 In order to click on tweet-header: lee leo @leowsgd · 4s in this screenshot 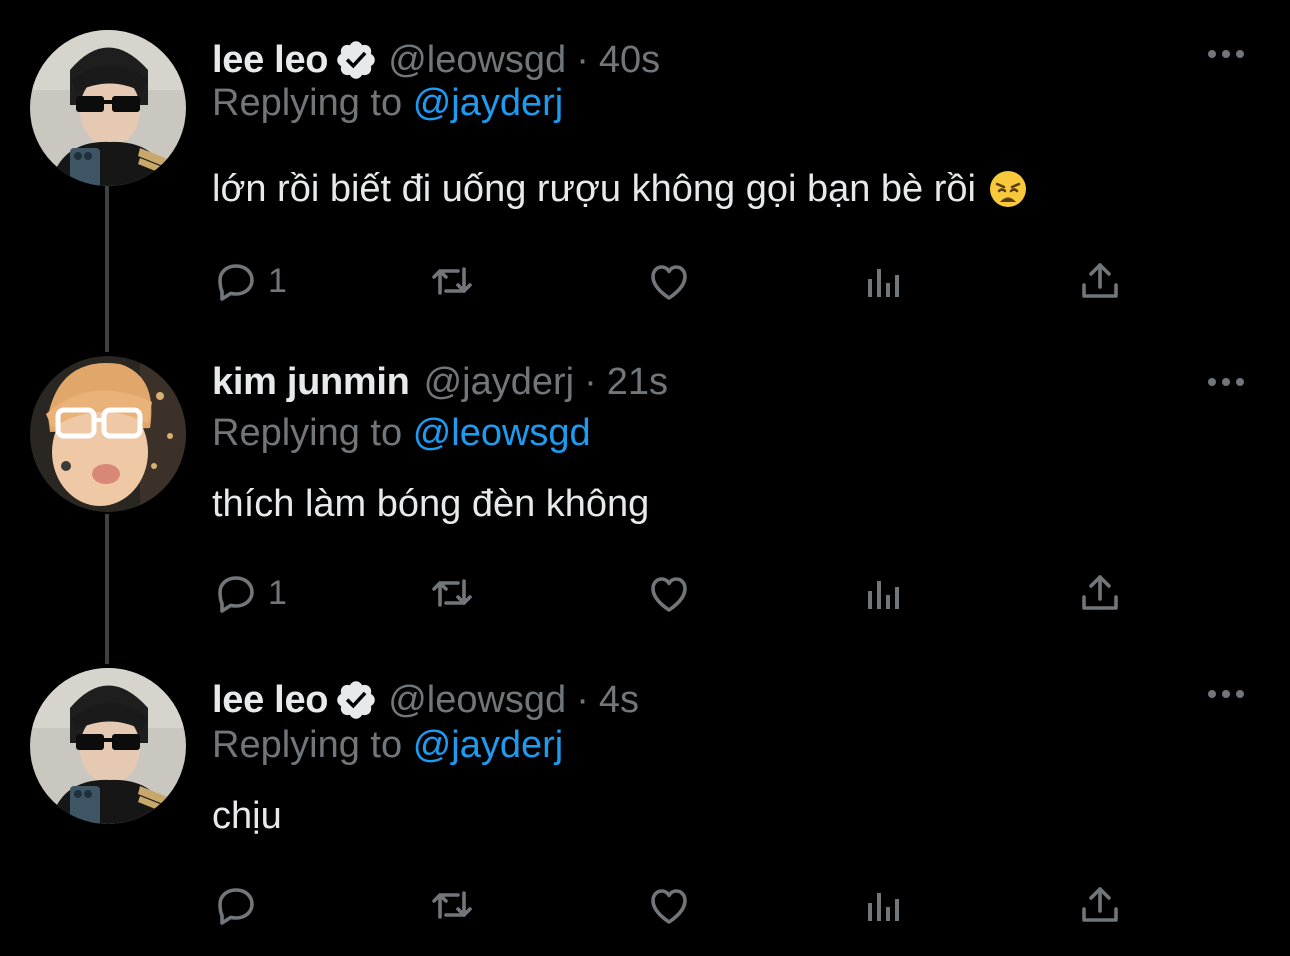, I will do `click(425, 700)`.